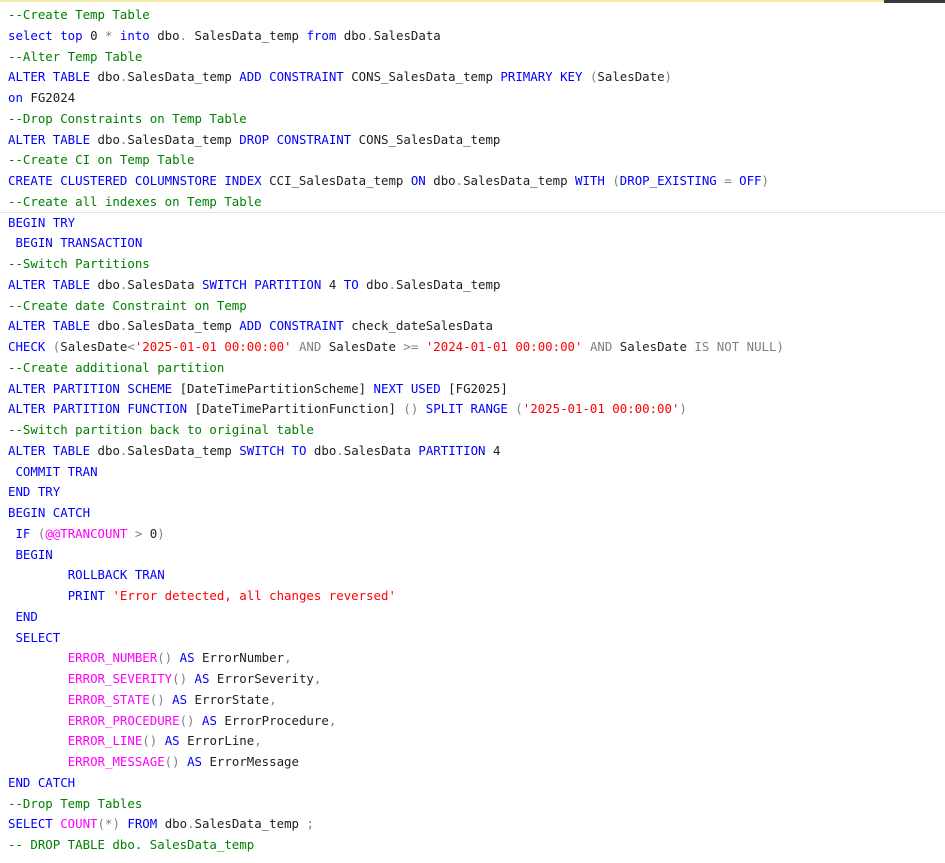 This screenshot has width=945, height=863. Describe the element at coordinates (472, 679) in the screenshot. I see `code-line: ERROR_SEVERITY() AS ErrorSeverity,` at that location.